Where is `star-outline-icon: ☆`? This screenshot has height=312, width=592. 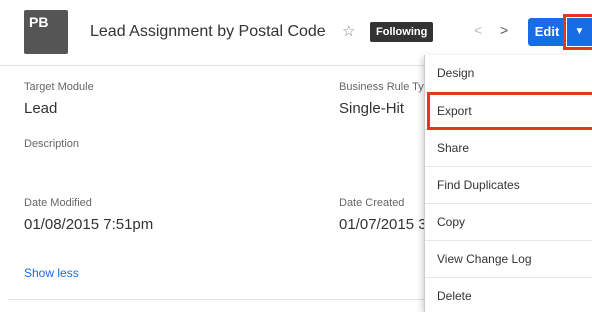 star-outline-icon: ☆ is located at coordinates (348, 31).